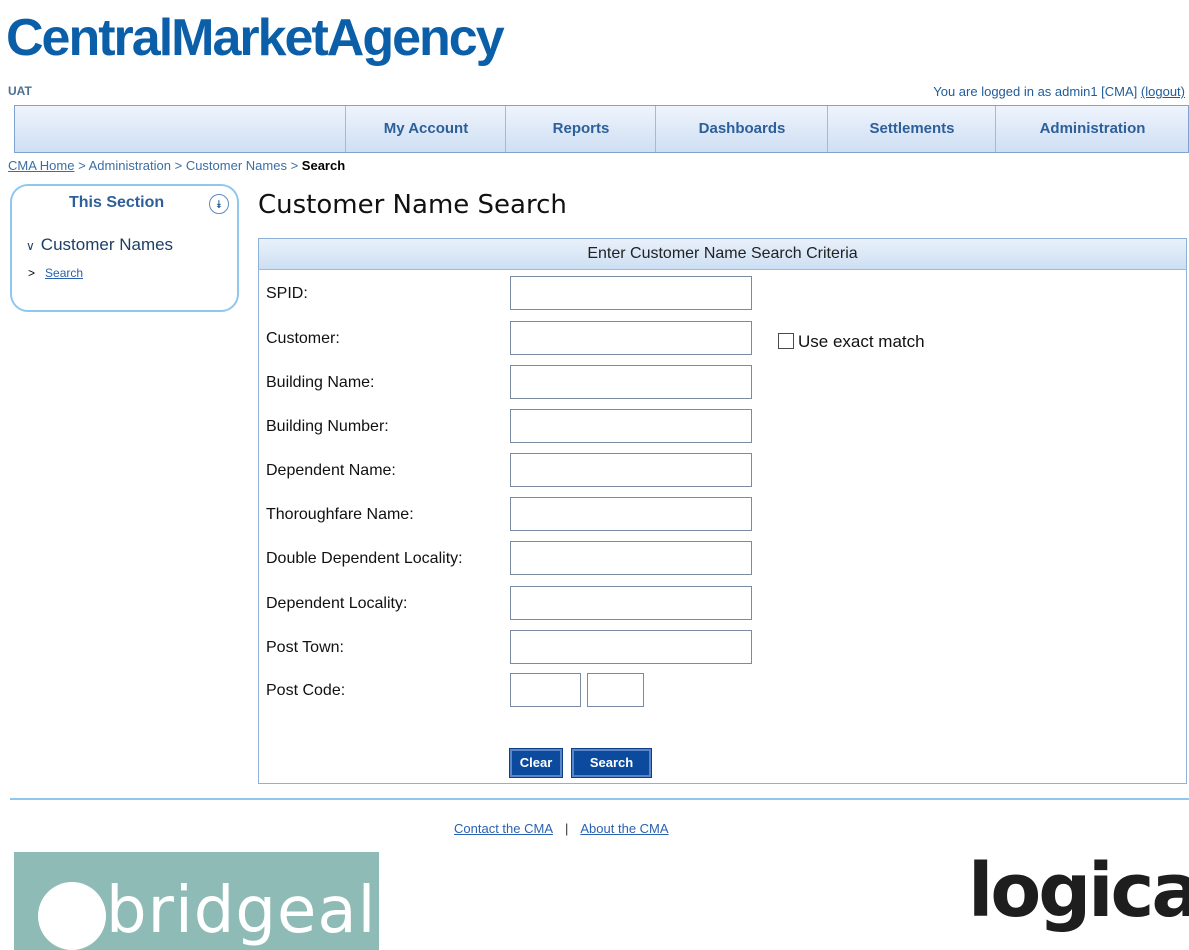 The height and width of the screenshot is (950, 1189). Describe the element at coordinates (611, 763) in the screenshot. I see `search-button: Search` at that location.